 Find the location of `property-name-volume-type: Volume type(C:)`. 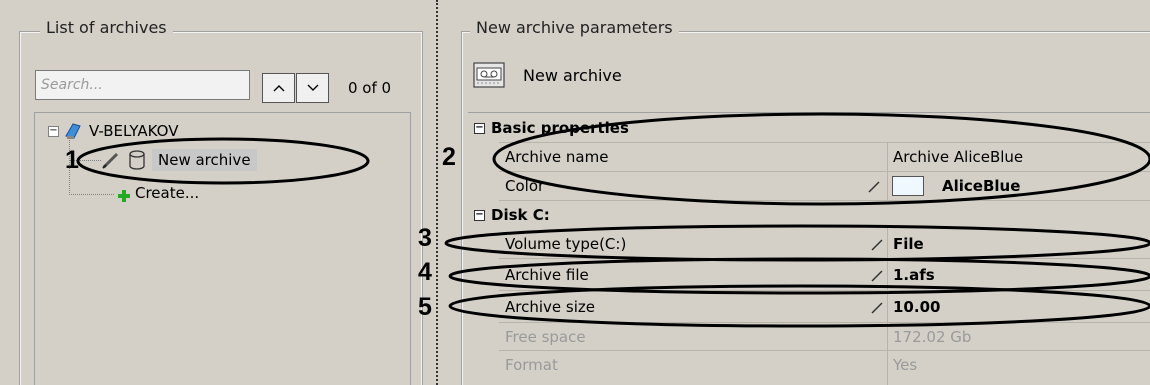

property-name-volume-type: Volume type(C:) is located at coordinates (566, 244).